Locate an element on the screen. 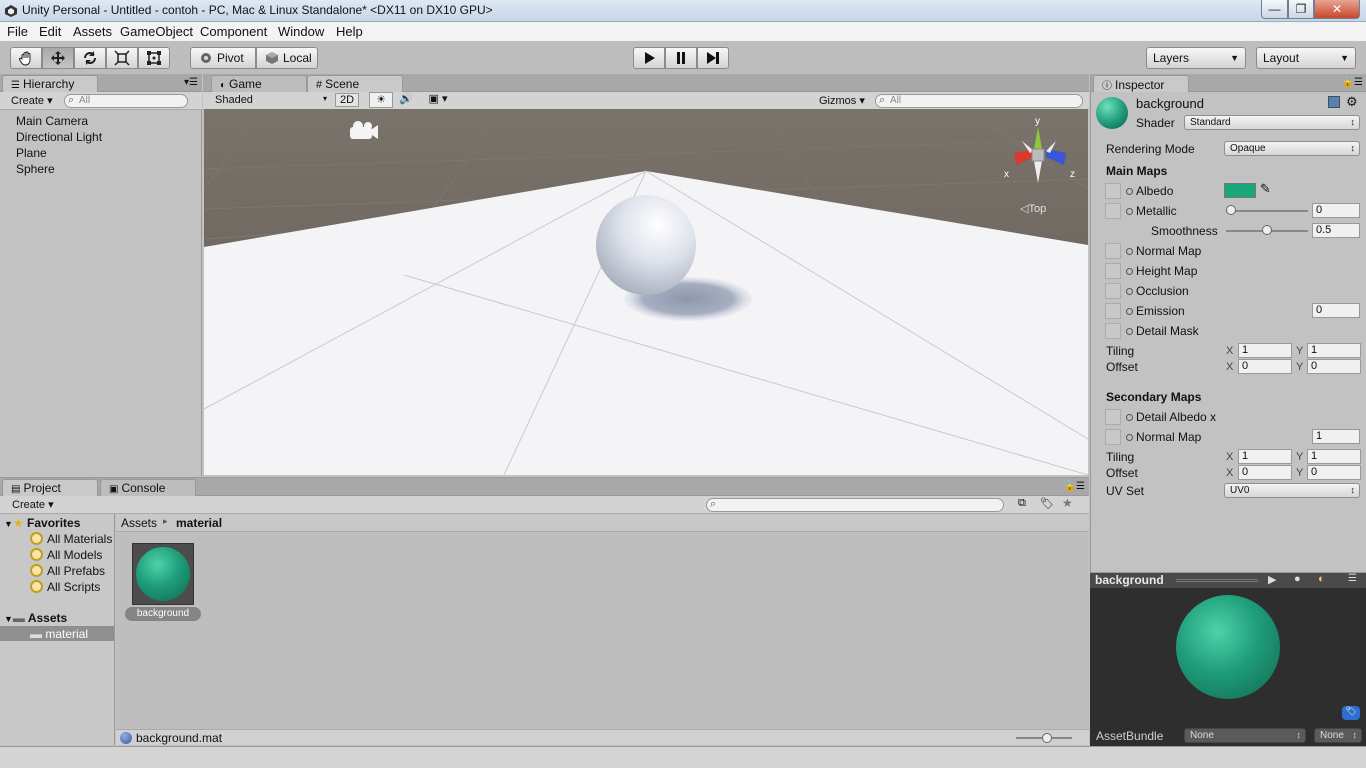  asset-bundle-dropdown: None is located at coordinates (1245, 735).